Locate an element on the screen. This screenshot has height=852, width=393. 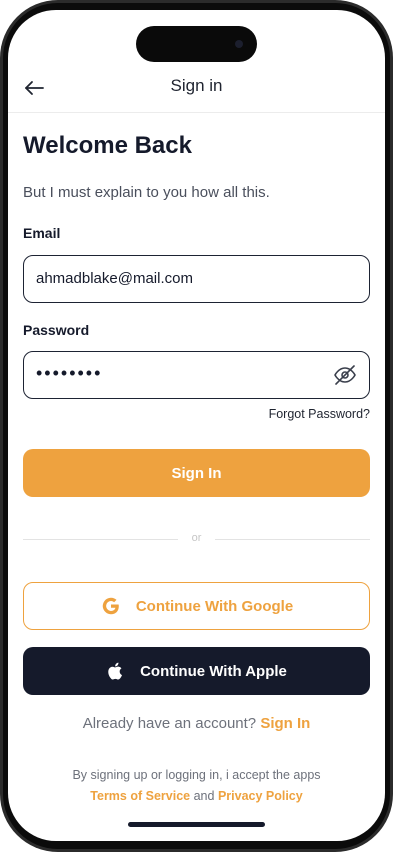
password-value: •••••••• is located at coordinates (69, 373).